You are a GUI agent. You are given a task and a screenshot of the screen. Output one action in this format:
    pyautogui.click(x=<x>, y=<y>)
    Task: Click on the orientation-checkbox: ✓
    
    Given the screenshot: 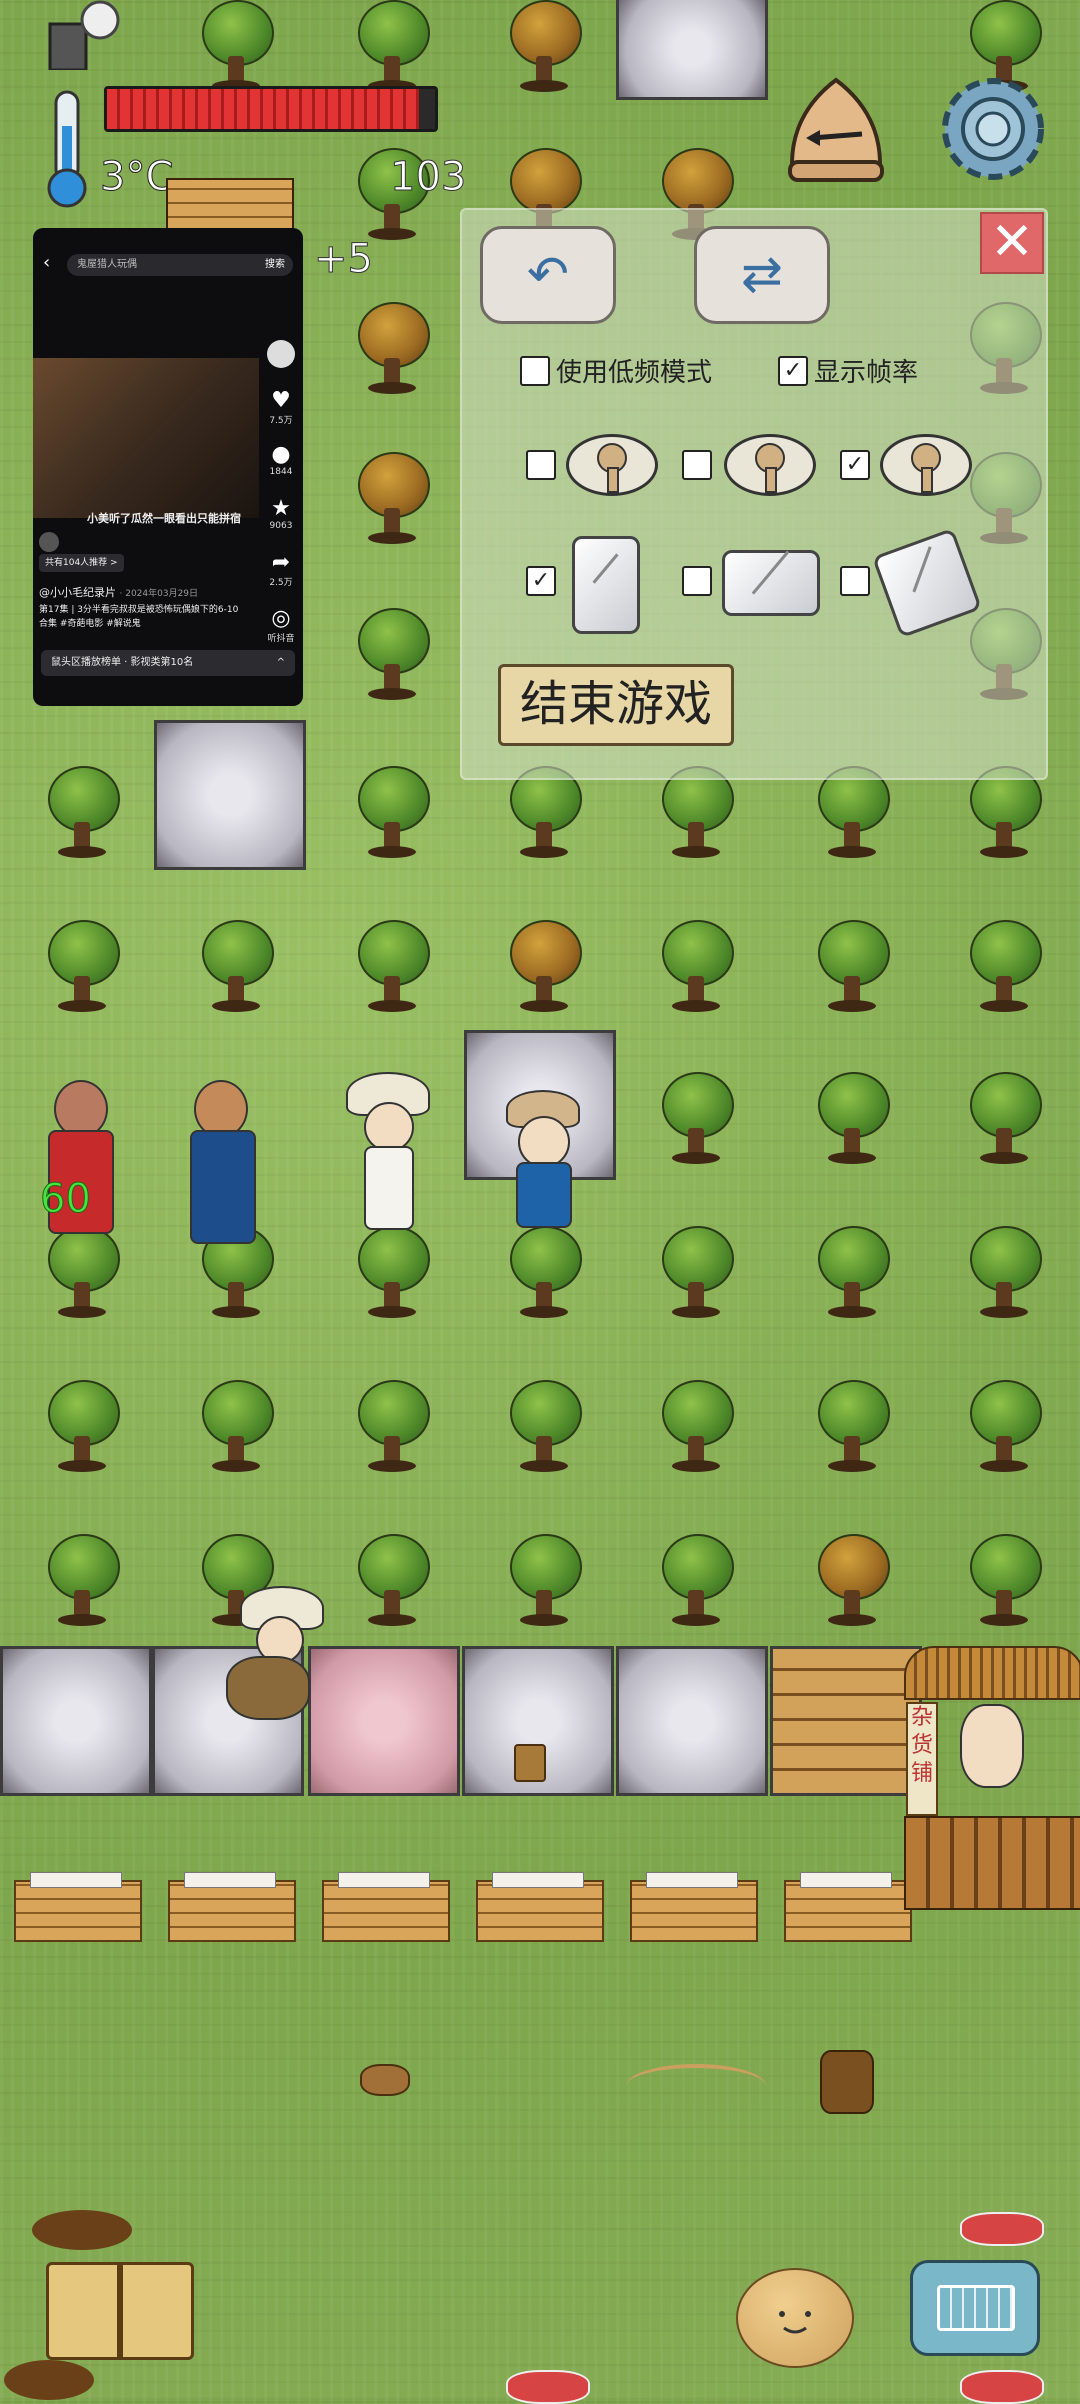 What is the action you would take?
    pyautogui.click(x=541, y=581)
    